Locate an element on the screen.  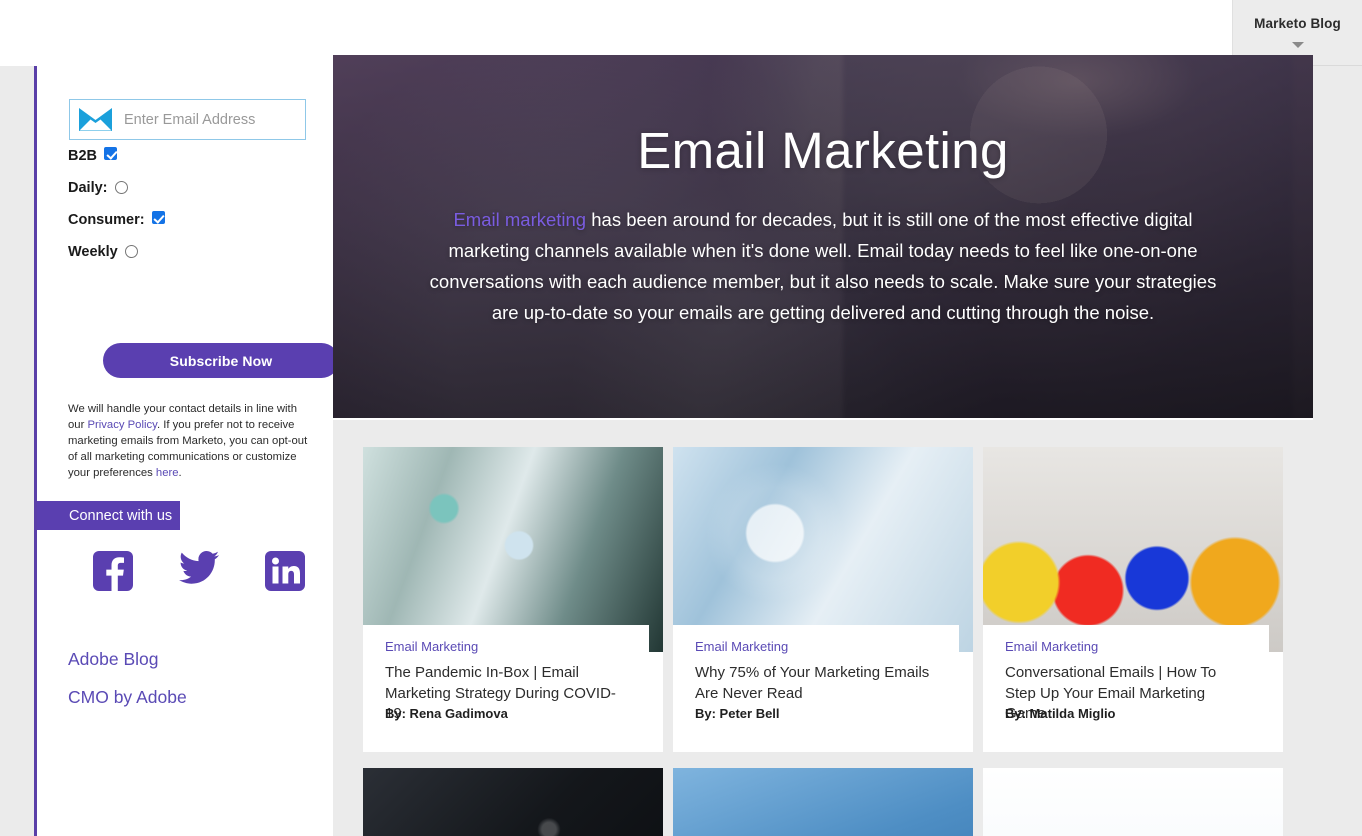
option-label-b2b: B2B is located at coordinates (83, 156).